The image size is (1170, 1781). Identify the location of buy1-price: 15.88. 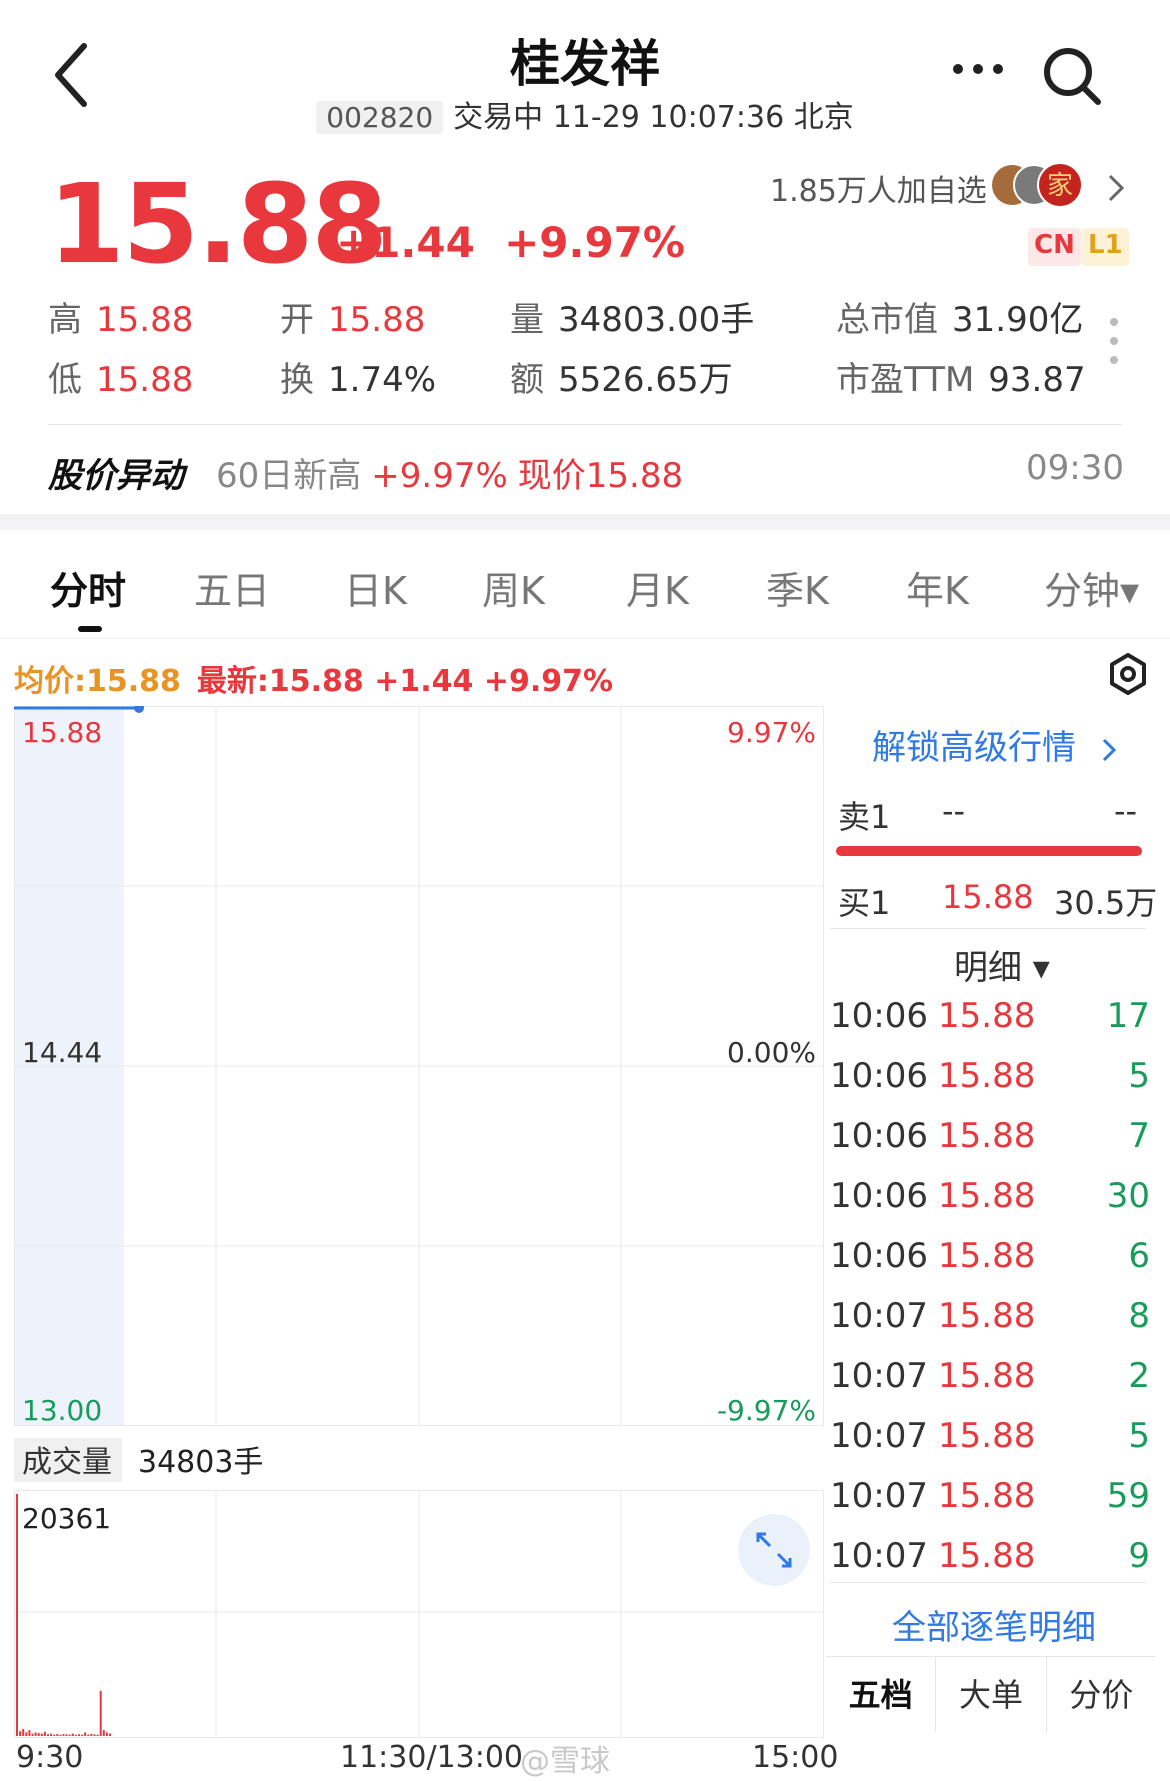
(988, 897).